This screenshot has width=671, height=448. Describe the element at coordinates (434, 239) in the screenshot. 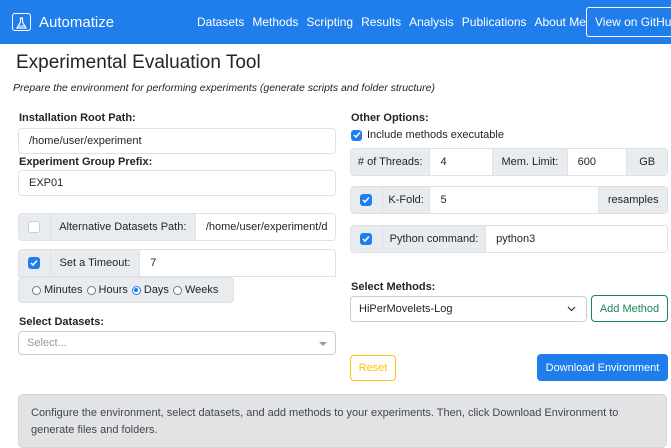

I see `python-label: Python command:` at that location.